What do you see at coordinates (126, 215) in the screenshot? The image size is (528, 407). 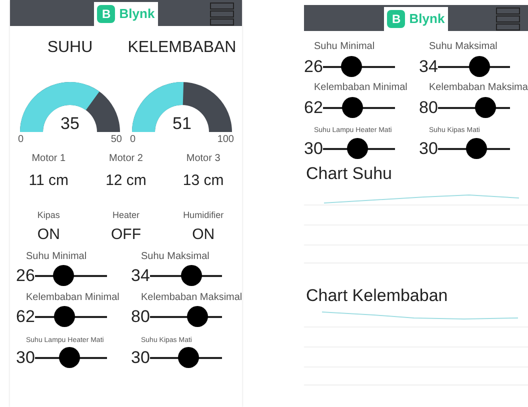 I see `device-label: Heater` at bounding box center [126, 215].